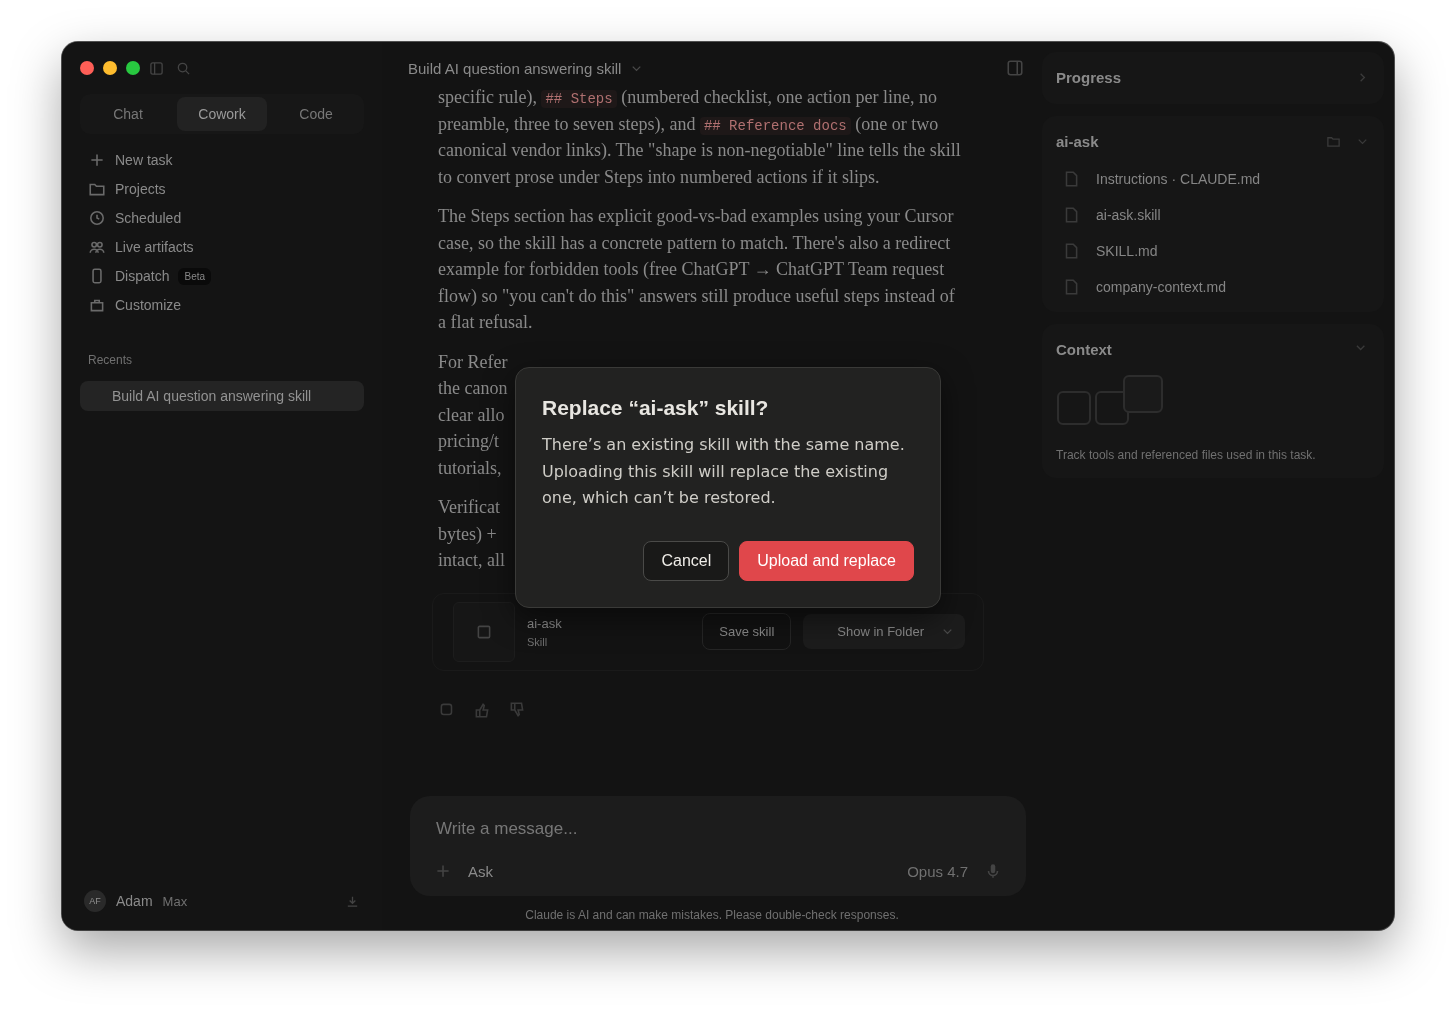 The width and height of the screenshot is (1456, 1012). Describe the element at coordinates (1077, 141) in the screenshot. I see `panel-title: ai-ask` at that location.